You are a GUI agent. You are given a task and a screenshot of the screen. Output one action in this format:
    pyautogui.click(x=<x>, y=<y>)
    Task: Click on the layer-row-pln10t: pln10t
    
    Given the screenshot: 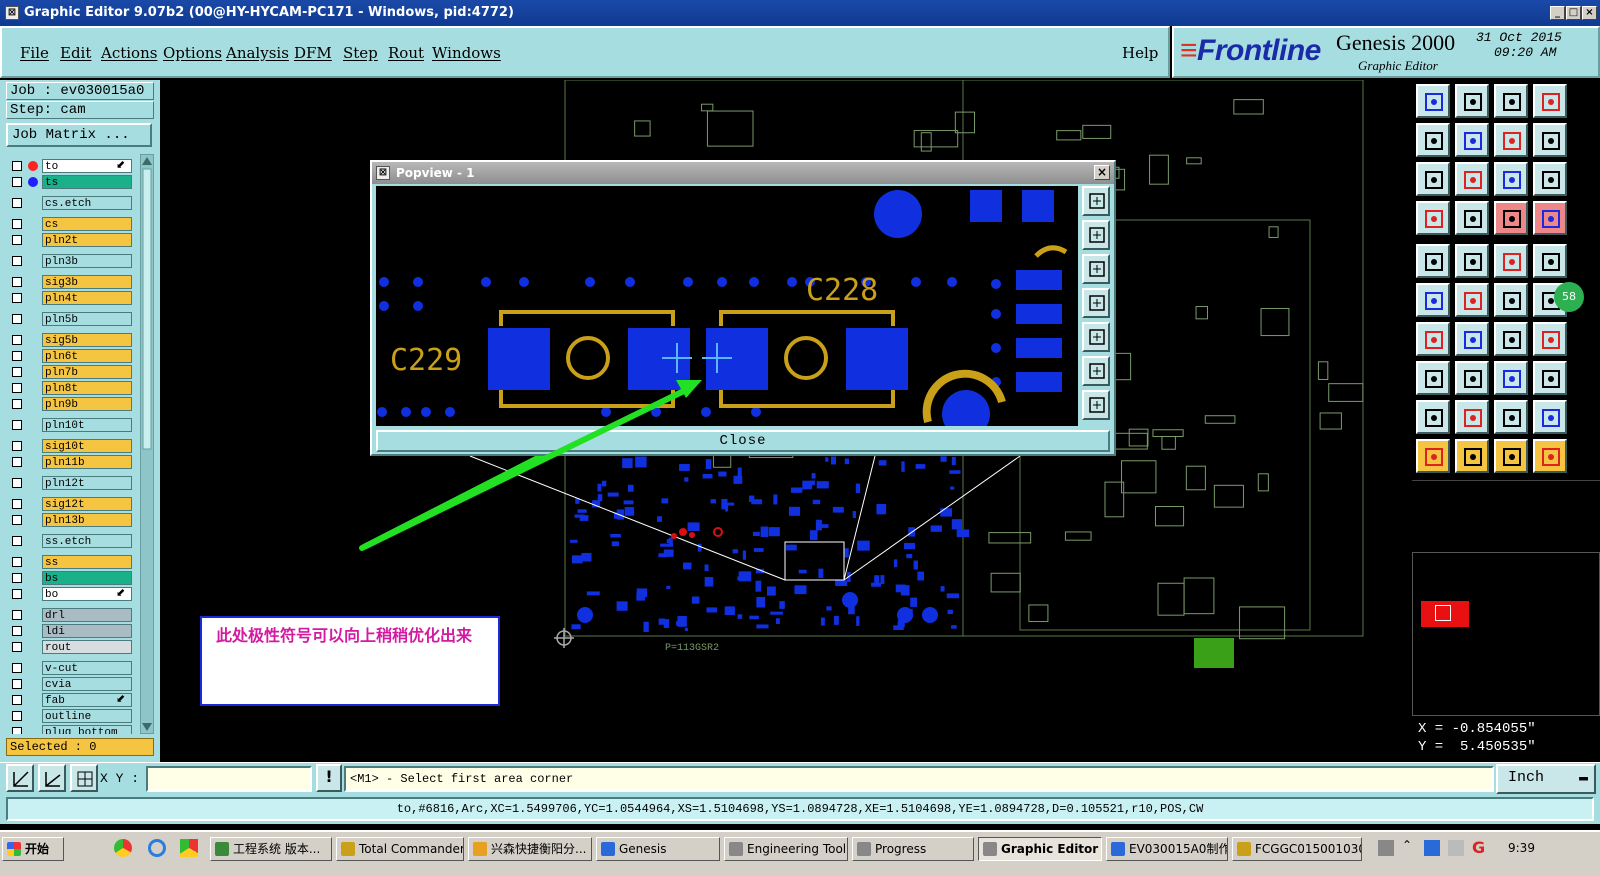 What is the action you would take?
    pyautogui.click(x=72, y=425)
    